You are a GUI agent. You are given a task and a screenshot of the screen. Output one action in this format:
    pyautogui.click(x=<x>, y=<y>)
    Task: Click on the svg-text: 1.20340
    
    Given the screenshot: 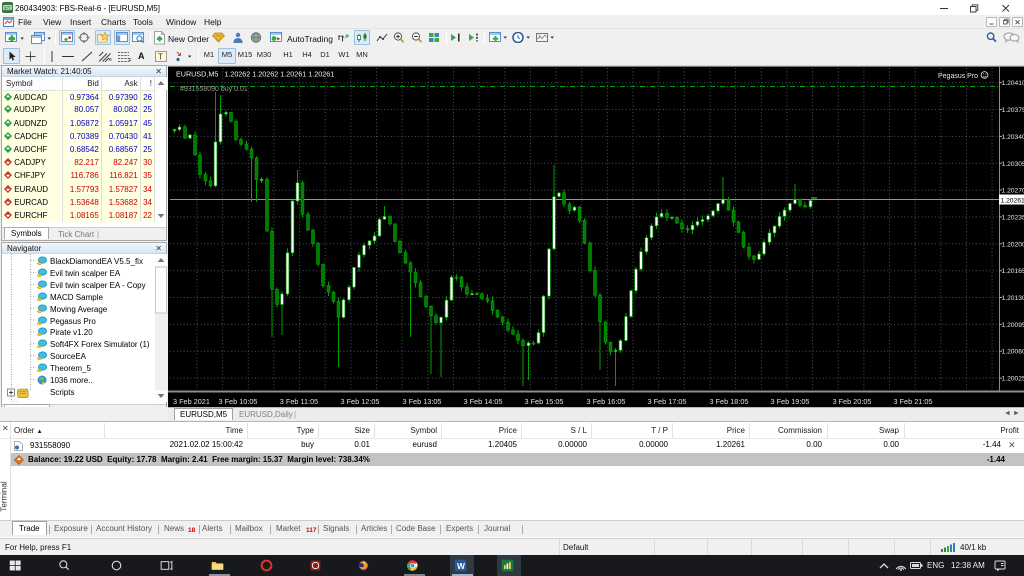 What is the action you would take?
    pyautogui.click(x=1013, y=137)
    